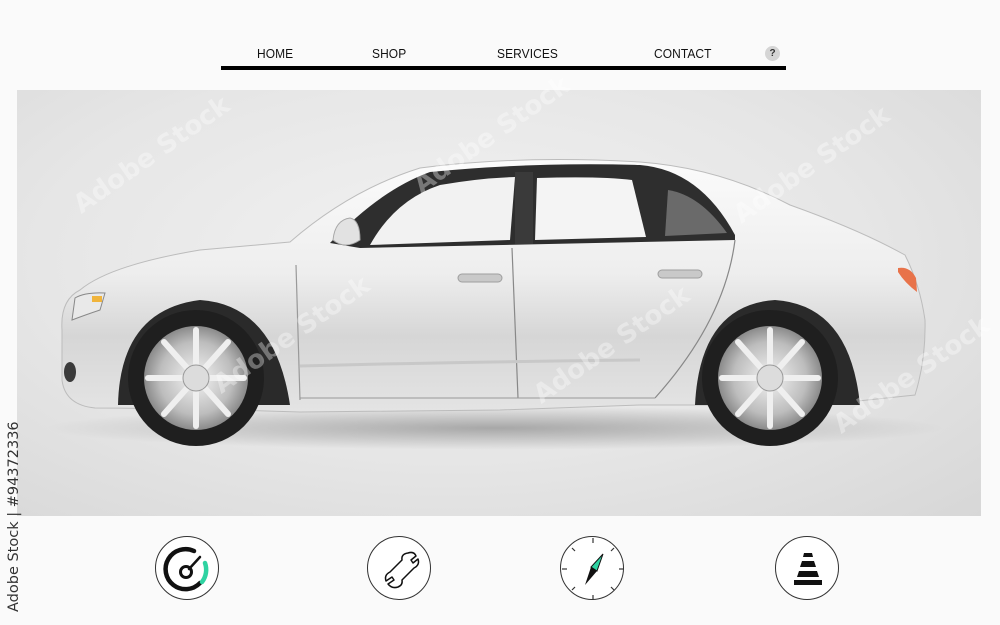  What do you see at coordinates (590, 208) in the screenshot?
I see `car-rear-window` at bounding box center [590, 208].